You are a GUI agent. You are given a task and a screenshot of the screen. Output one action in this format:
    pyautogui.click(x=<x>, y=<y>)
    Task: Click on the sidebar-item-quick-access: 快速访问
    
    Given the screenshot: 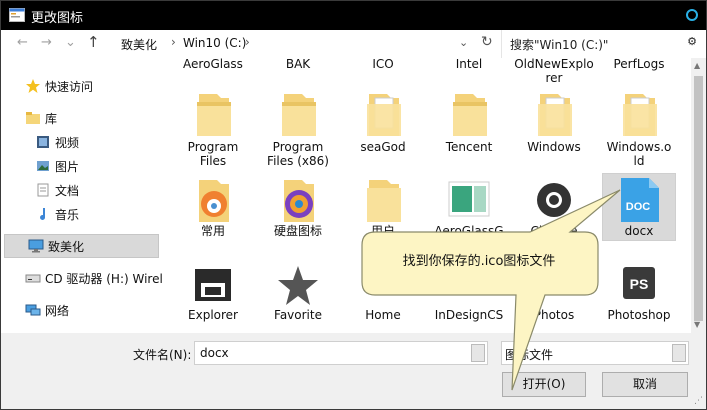 What is the action you would take?
    pyautogui.click(x=90, y=86)
    